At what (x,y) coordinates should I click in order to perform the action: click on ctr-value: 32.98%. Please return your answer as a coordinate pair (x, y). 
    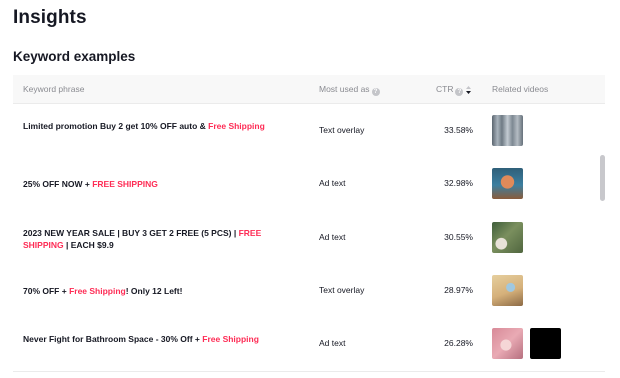
    Looking at the image, I should click on (458, 183).